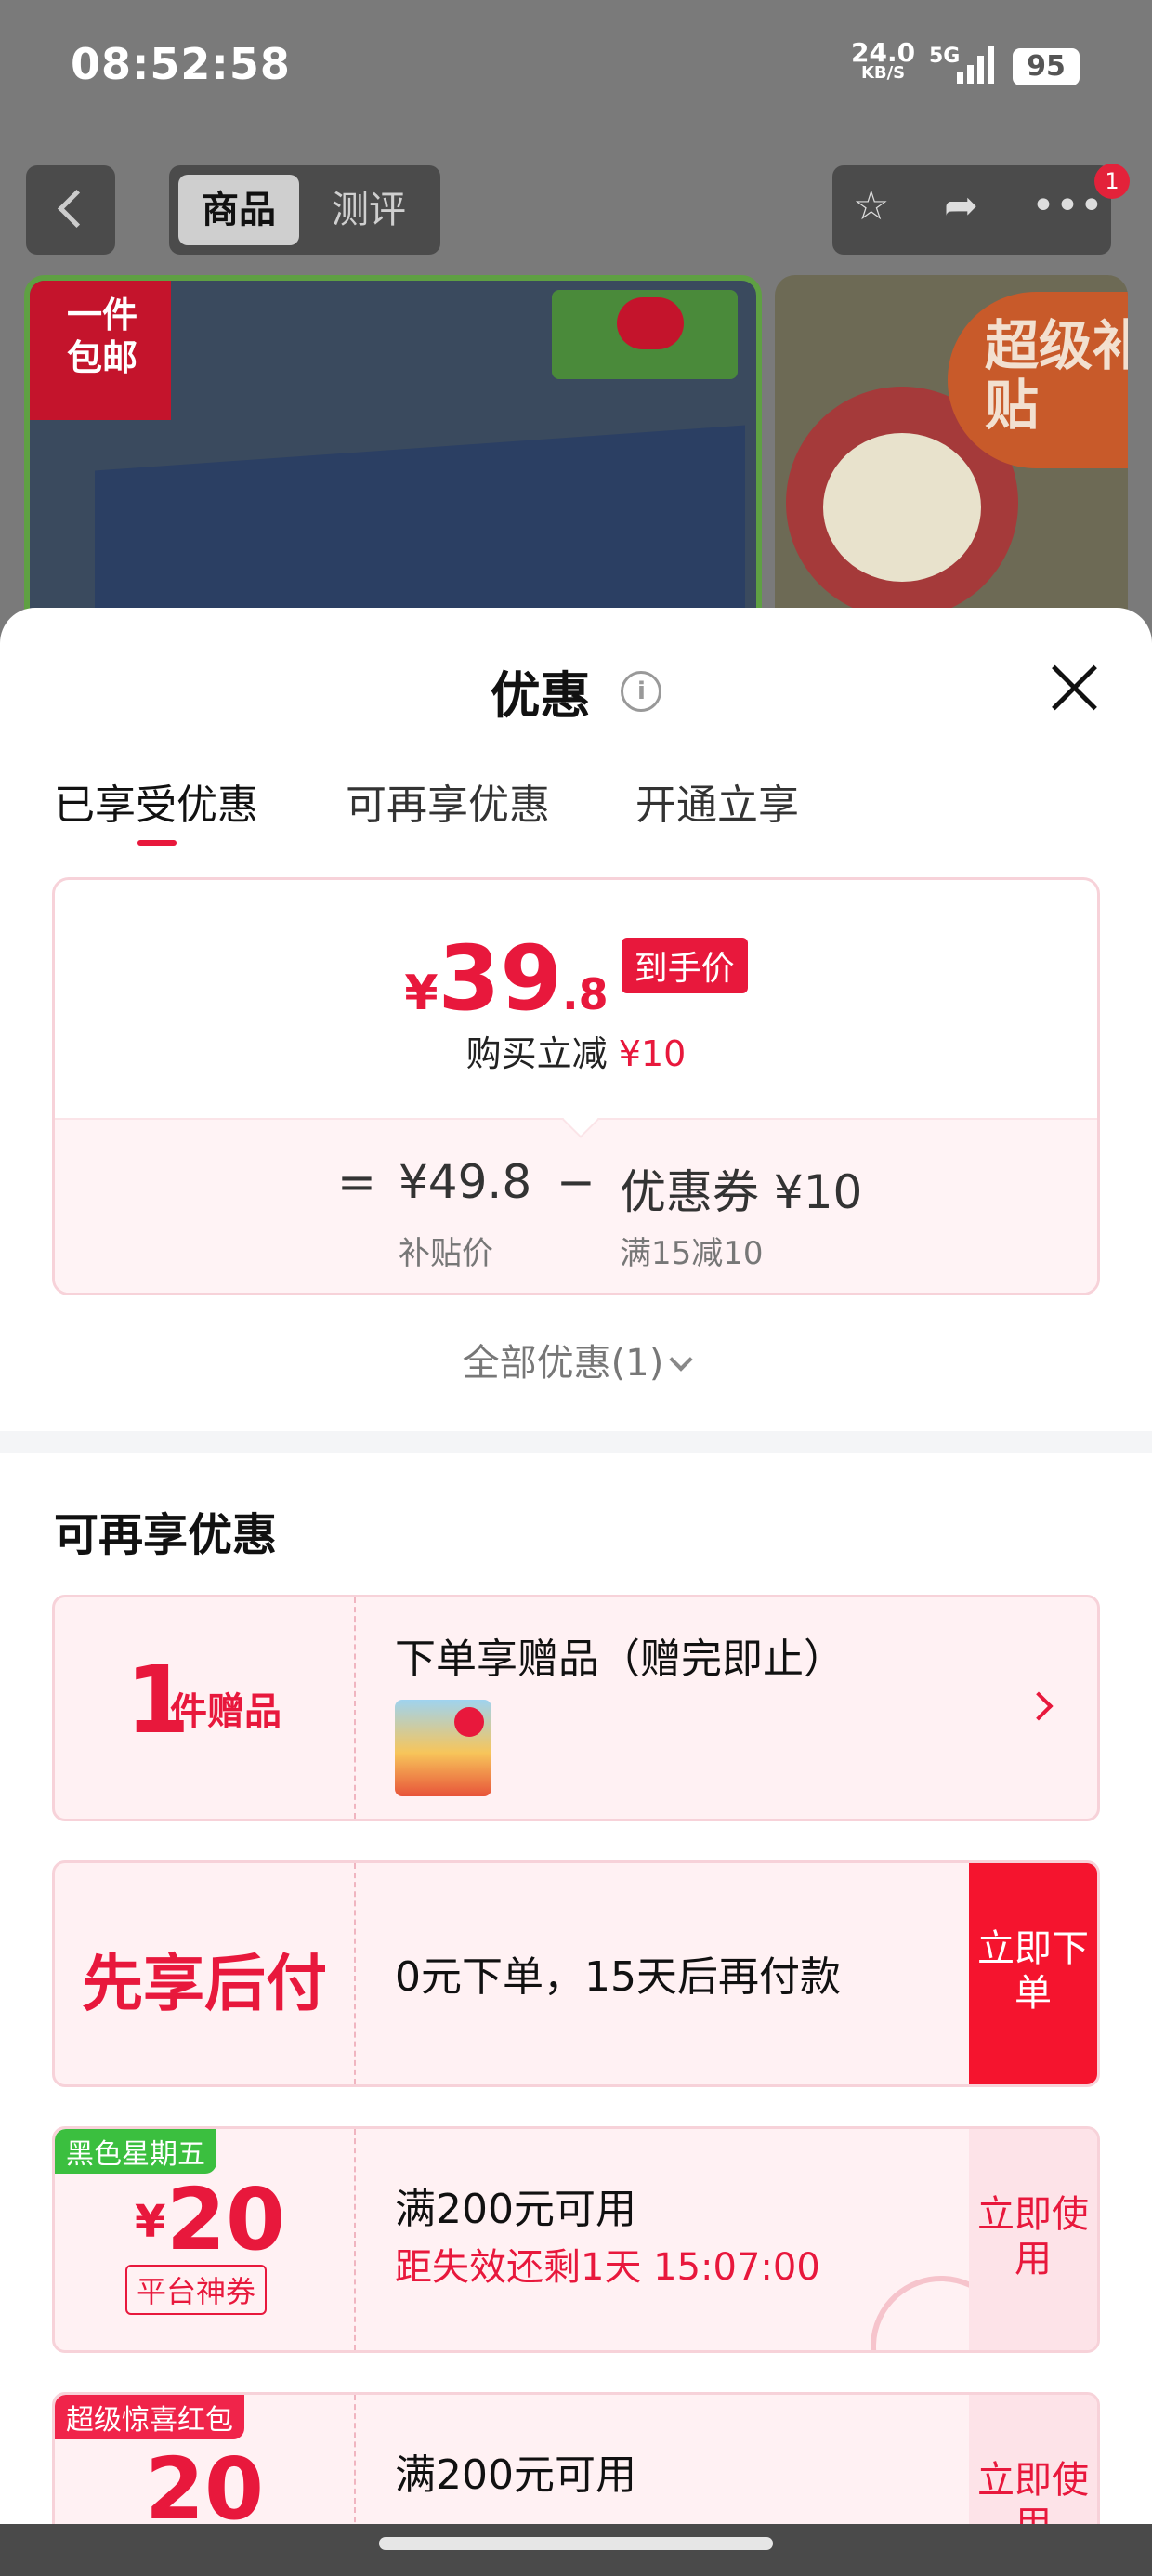  Describe the element at coordinates (961, 206) in the screenshot. I see `share-icon: ➦` at that location.